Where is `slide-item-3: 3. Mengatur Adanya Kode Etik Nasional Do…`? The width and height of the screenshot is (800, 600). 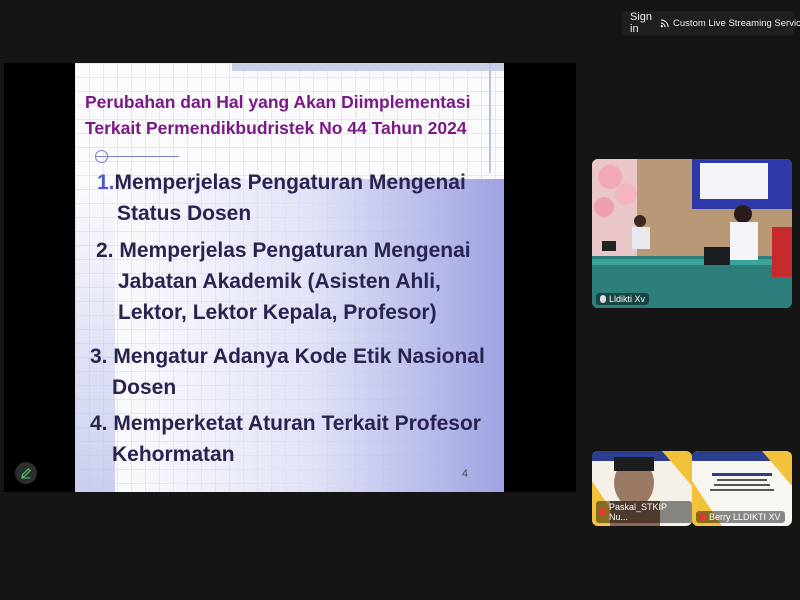
slide-item-3: 3. Mengatur Adanya Kode Etik Nasional Do… is located at coordinates (287, 372).